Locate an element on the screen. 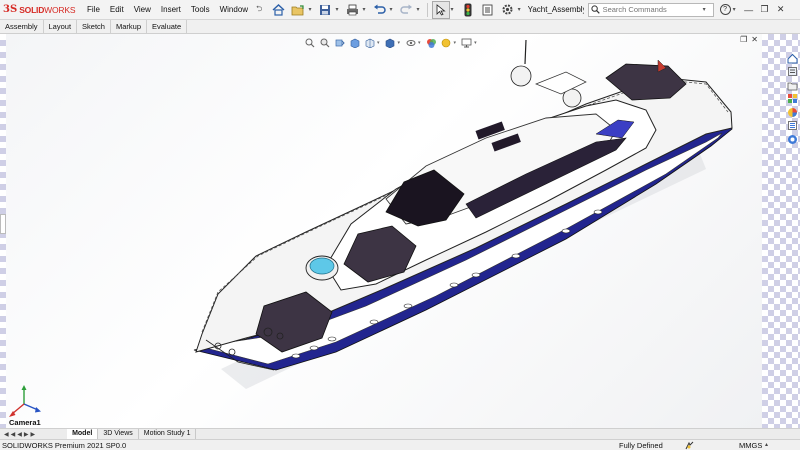 Image resolution: width=800 pixels, height=452 pixels. file-explorer-icon is located at coordinates (792, 85).